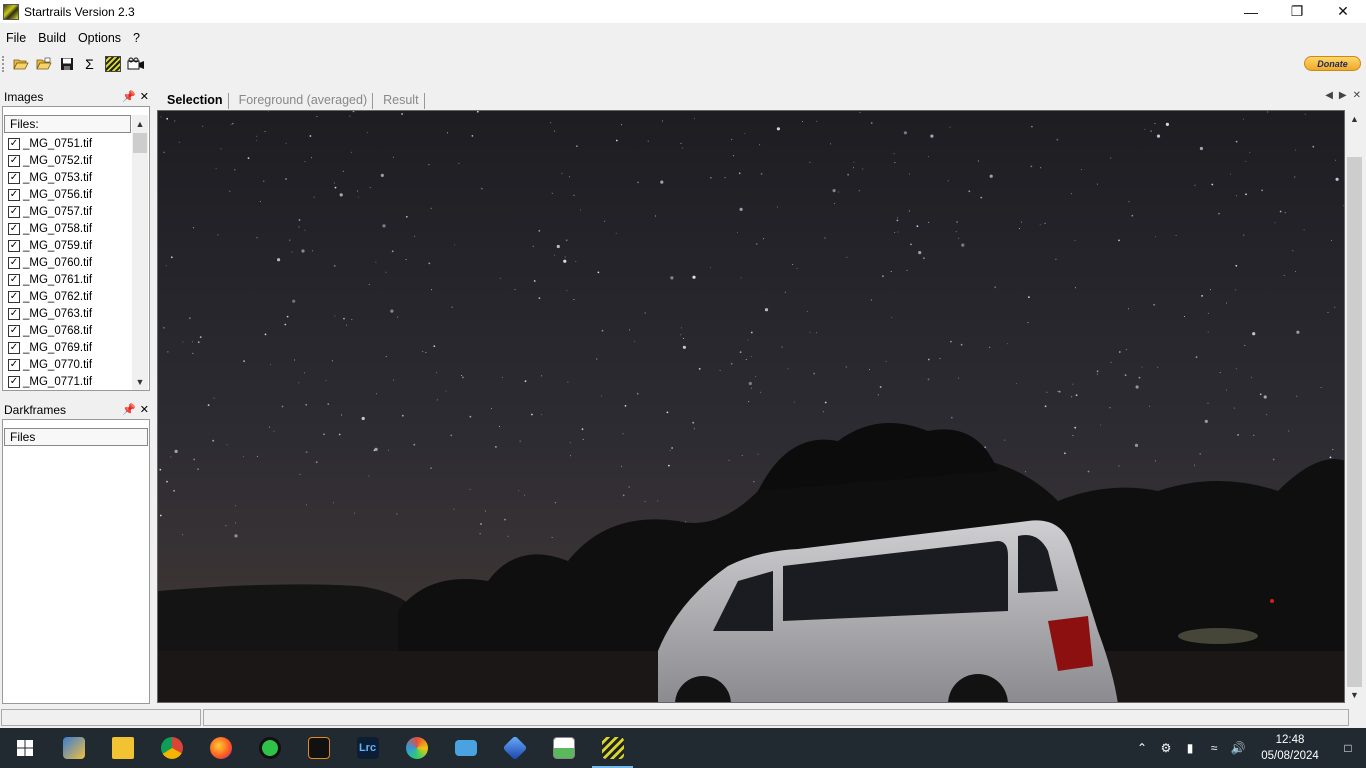 Image resolution: width=1366 pixels, height=768 pixels. Describe the element at coordinates (68, 177) in the screenshot. I see `list-item: ✓ _MG_0753.tif` at that location.